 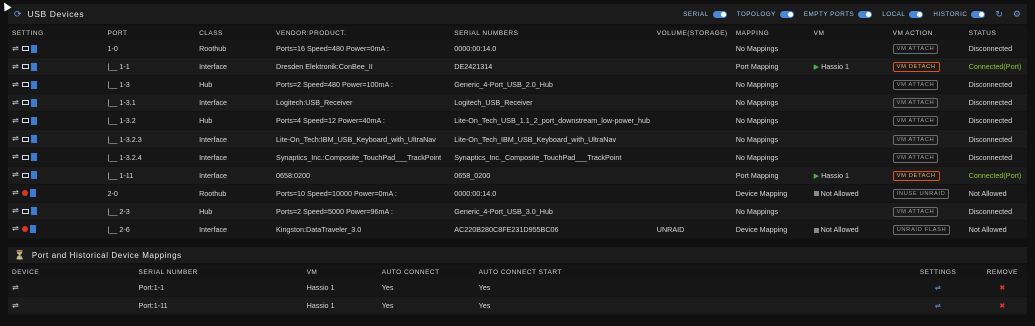 What do you see at coordinates (118, 211) in the screenshot?
I see `port-cell: |__ 2-3` at bounding box center [118, 211].